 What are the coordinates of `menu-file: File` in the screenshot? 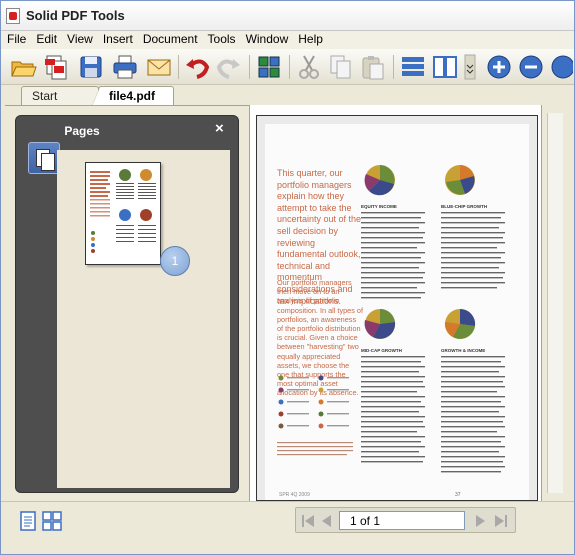 It's located at (16, 38).